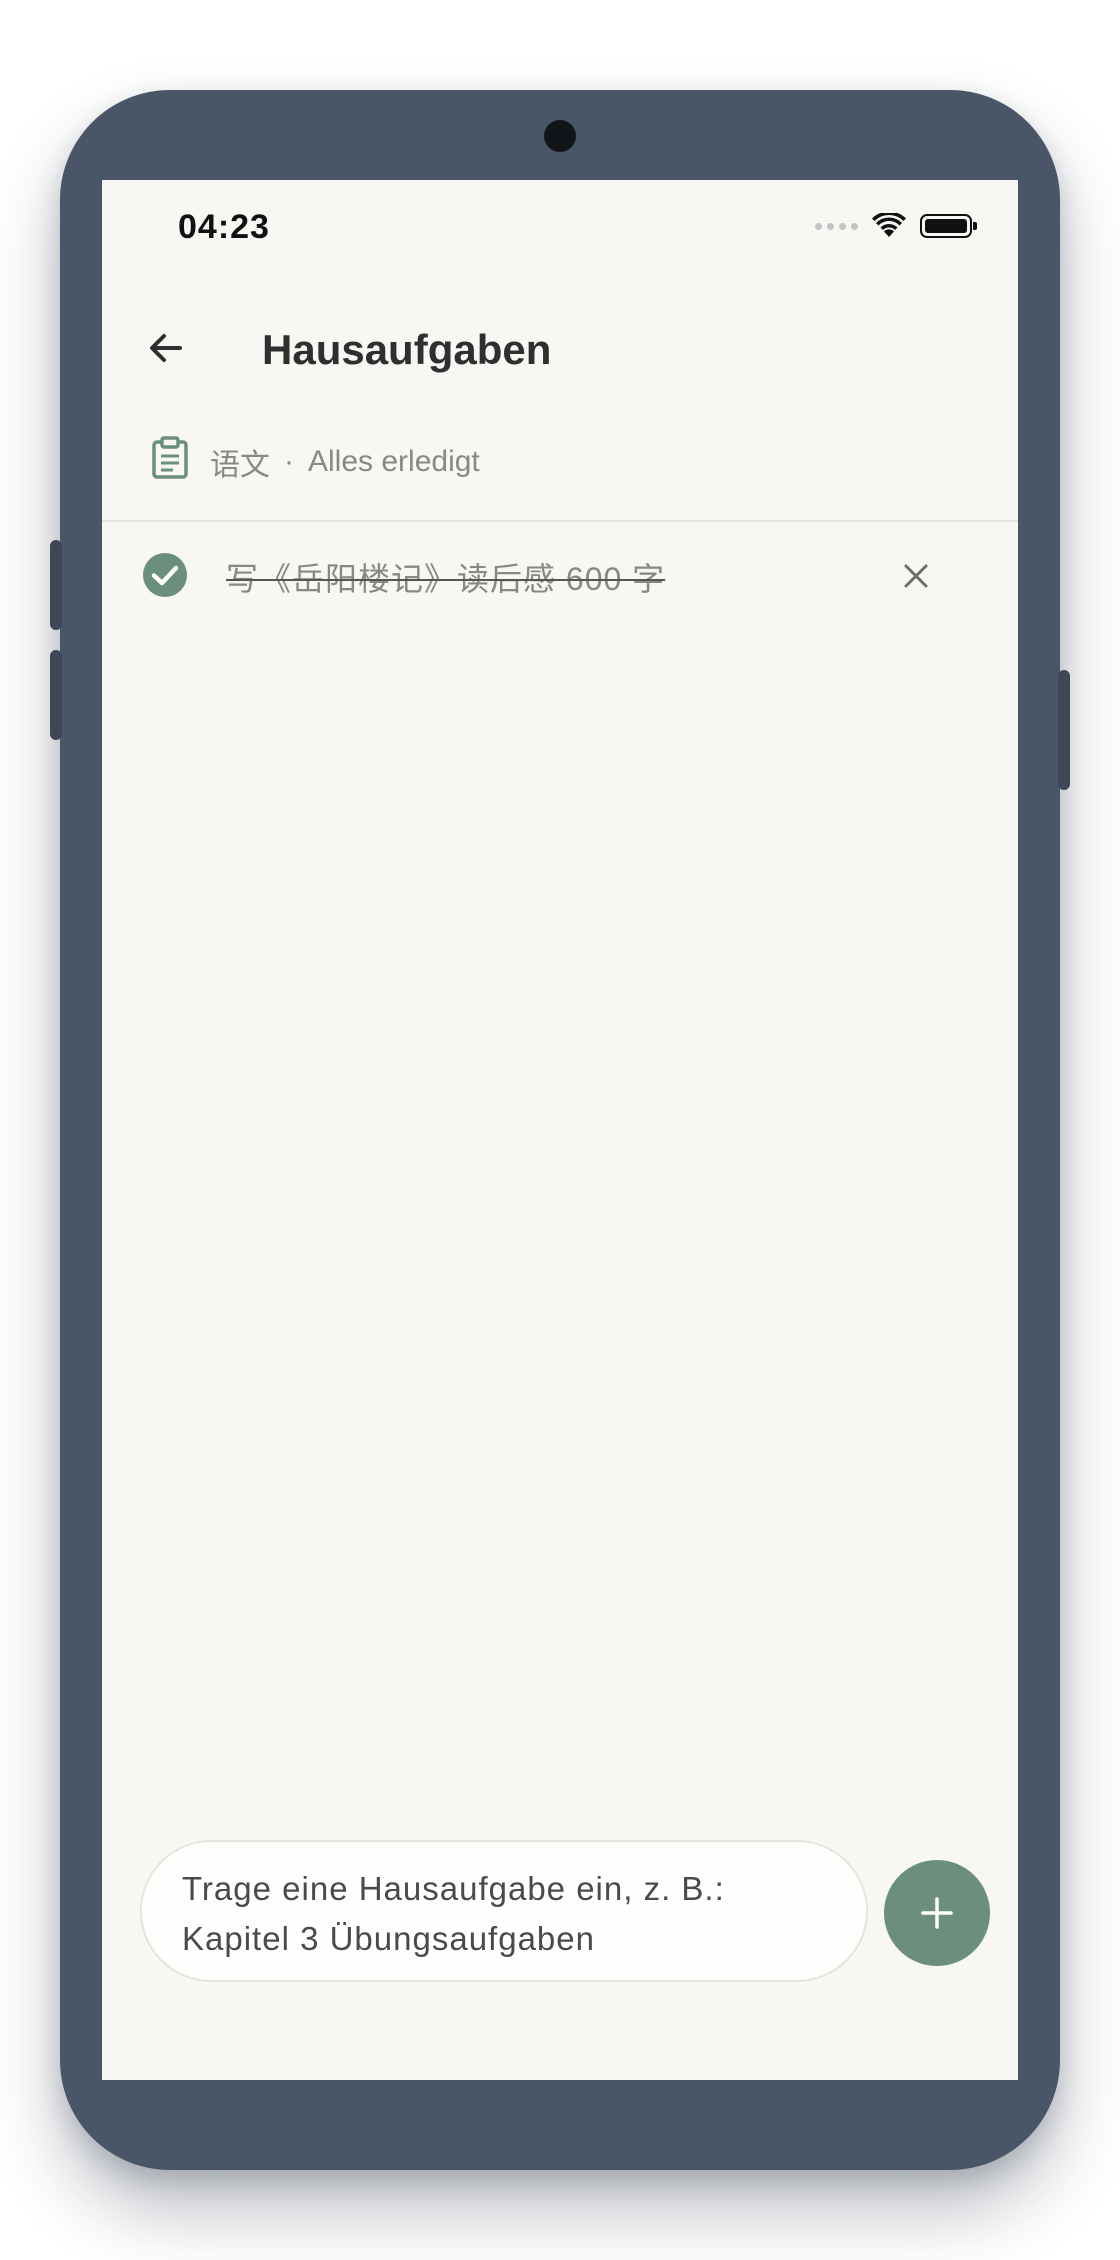 Image resolution: width=1120 pixels, height=2260 pixels. I want to click on task-text: 写《岳阳楼记》读后感 600 字, so click(446, 579).